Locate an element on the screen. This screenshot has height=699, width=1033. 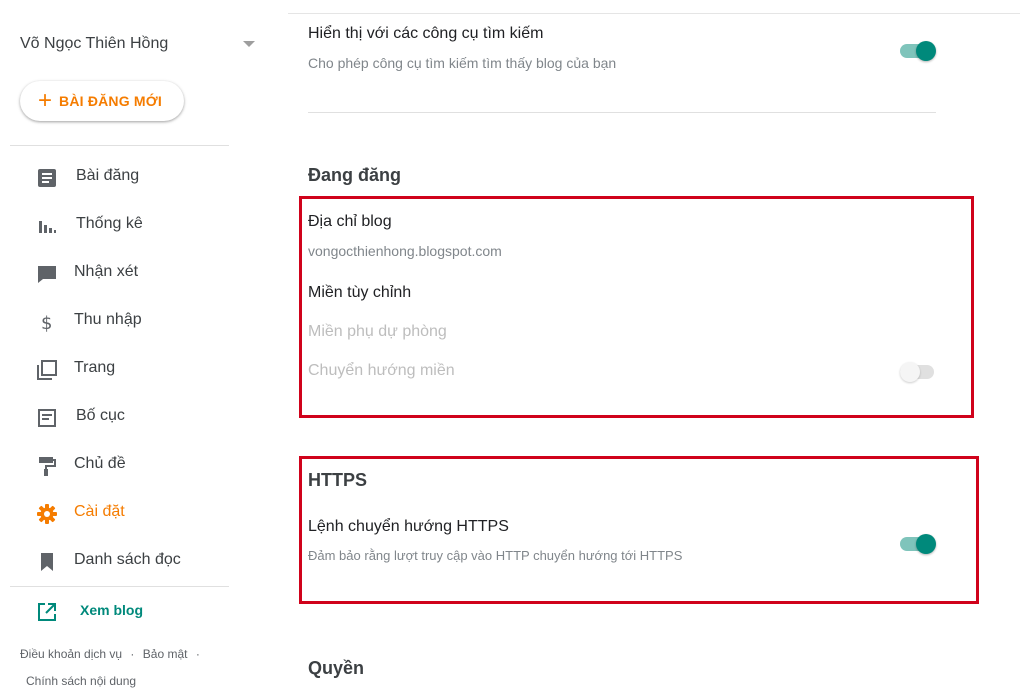
sidebar-item-posts: Bài đăng is located at coordinates (130, 177).